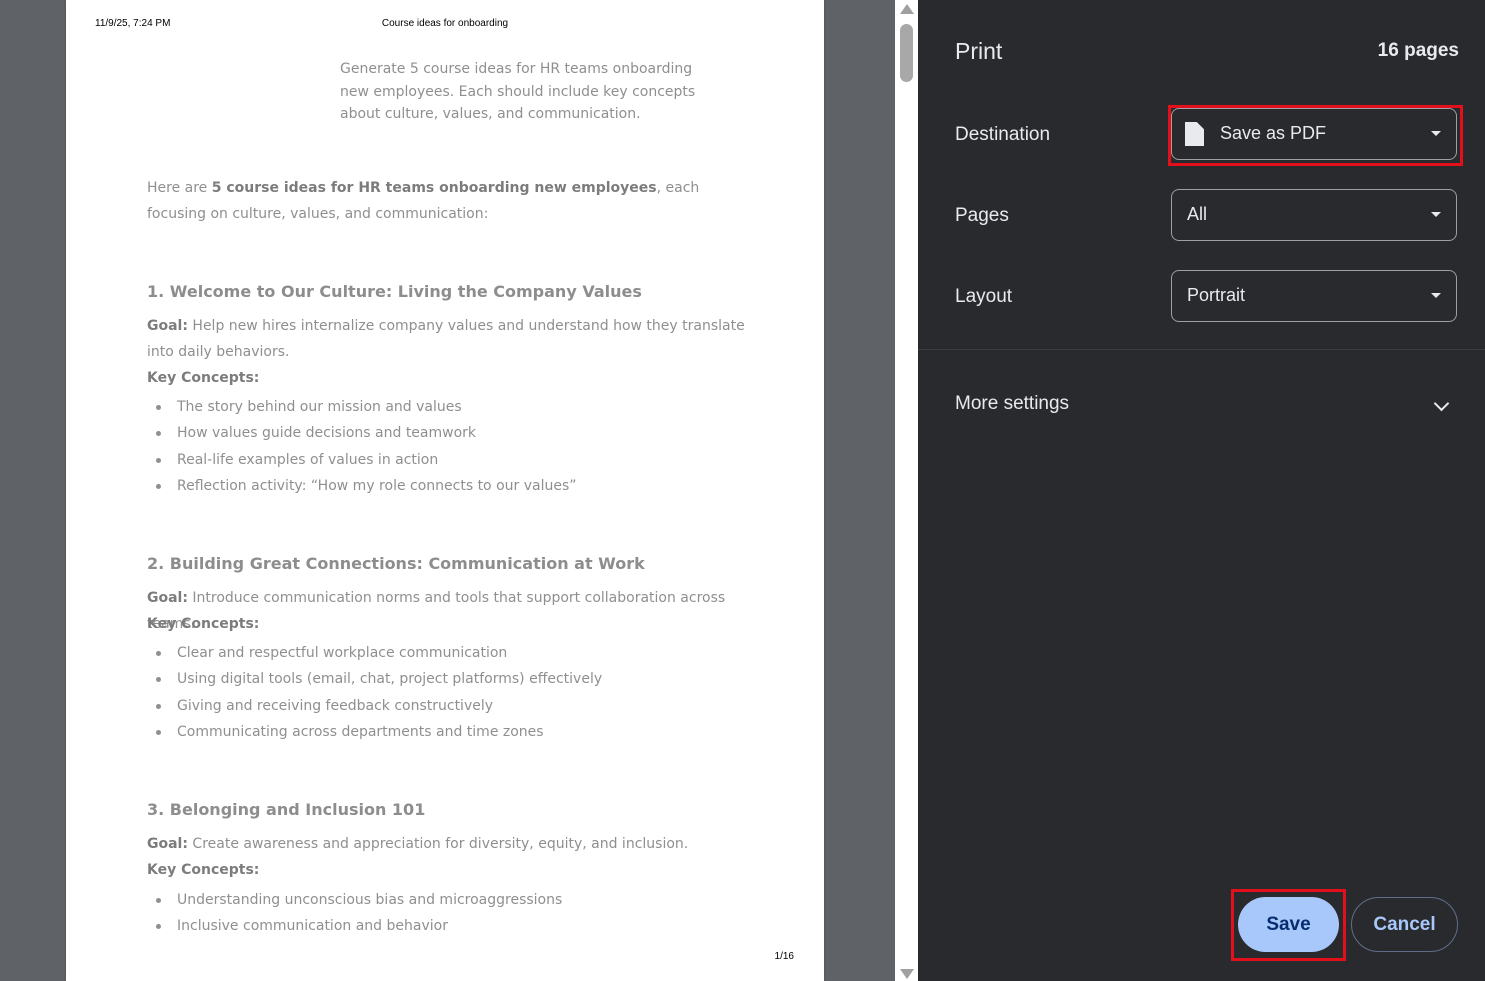 The width and height of the screenshot is (1485, 981). I want to click on destination-value: Save as PDF, so click(1273, 133).